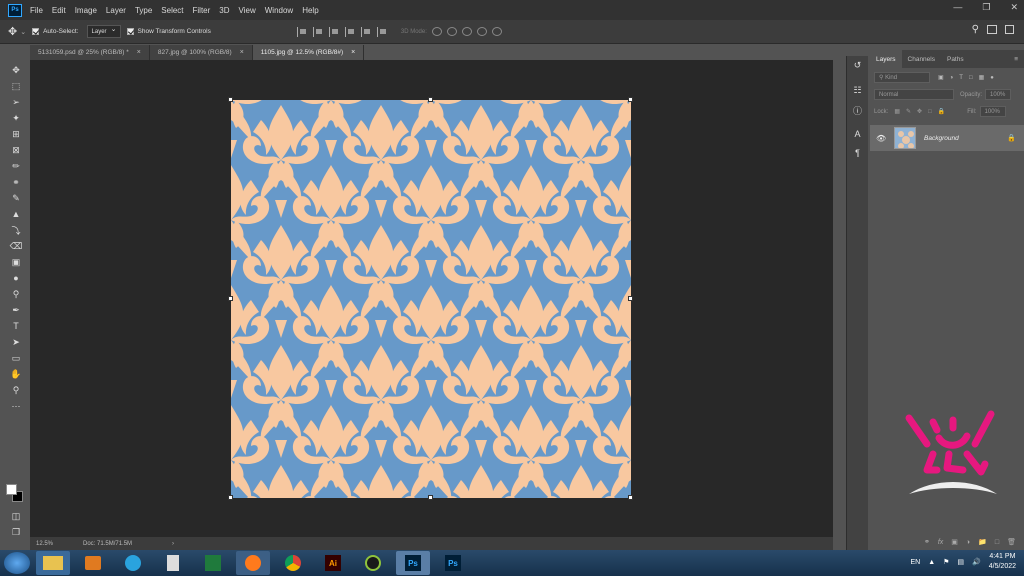 This screenshot has height=576, width=1024. Describe the element at coordinates (857, 67) in the screenshot. I see `history-panel-icon: ↺` at that location.